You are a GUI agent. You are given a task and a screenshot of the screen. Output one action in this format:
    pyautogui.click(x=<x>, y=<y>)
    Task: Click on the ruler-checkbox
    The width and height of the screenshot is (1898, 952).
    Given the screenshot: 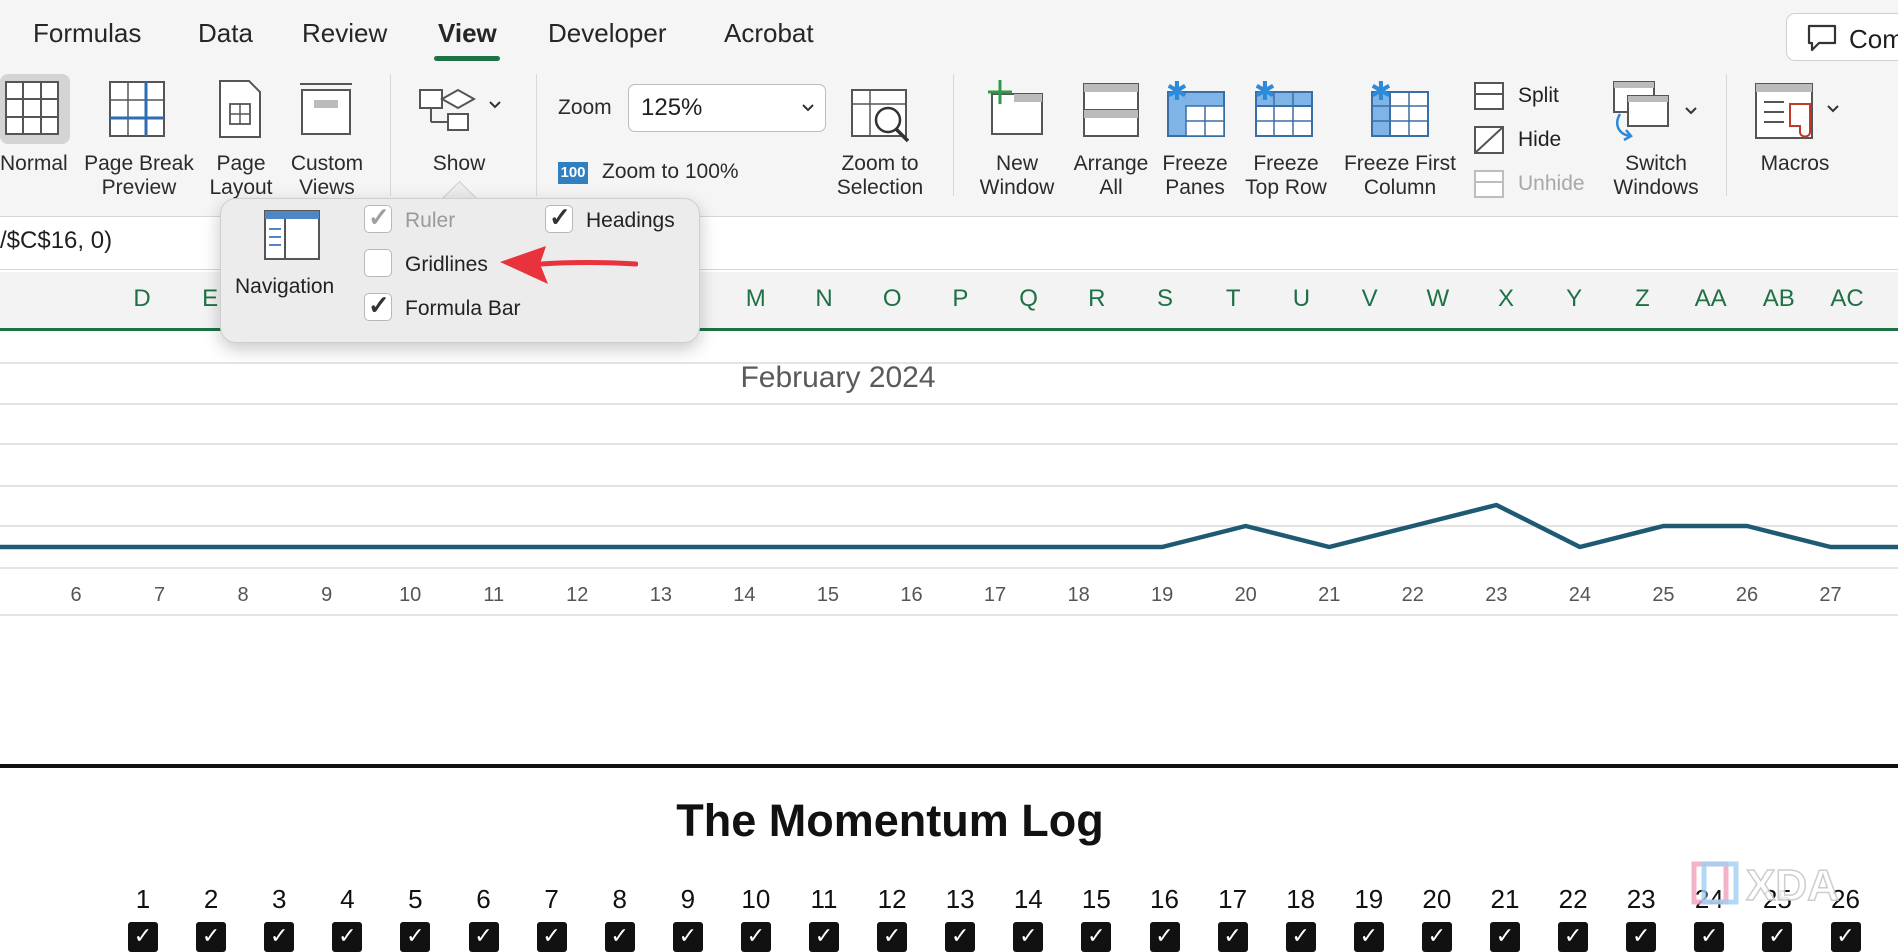 What is the action you would take?
    pyautogui.click(x=378, y=217)
    